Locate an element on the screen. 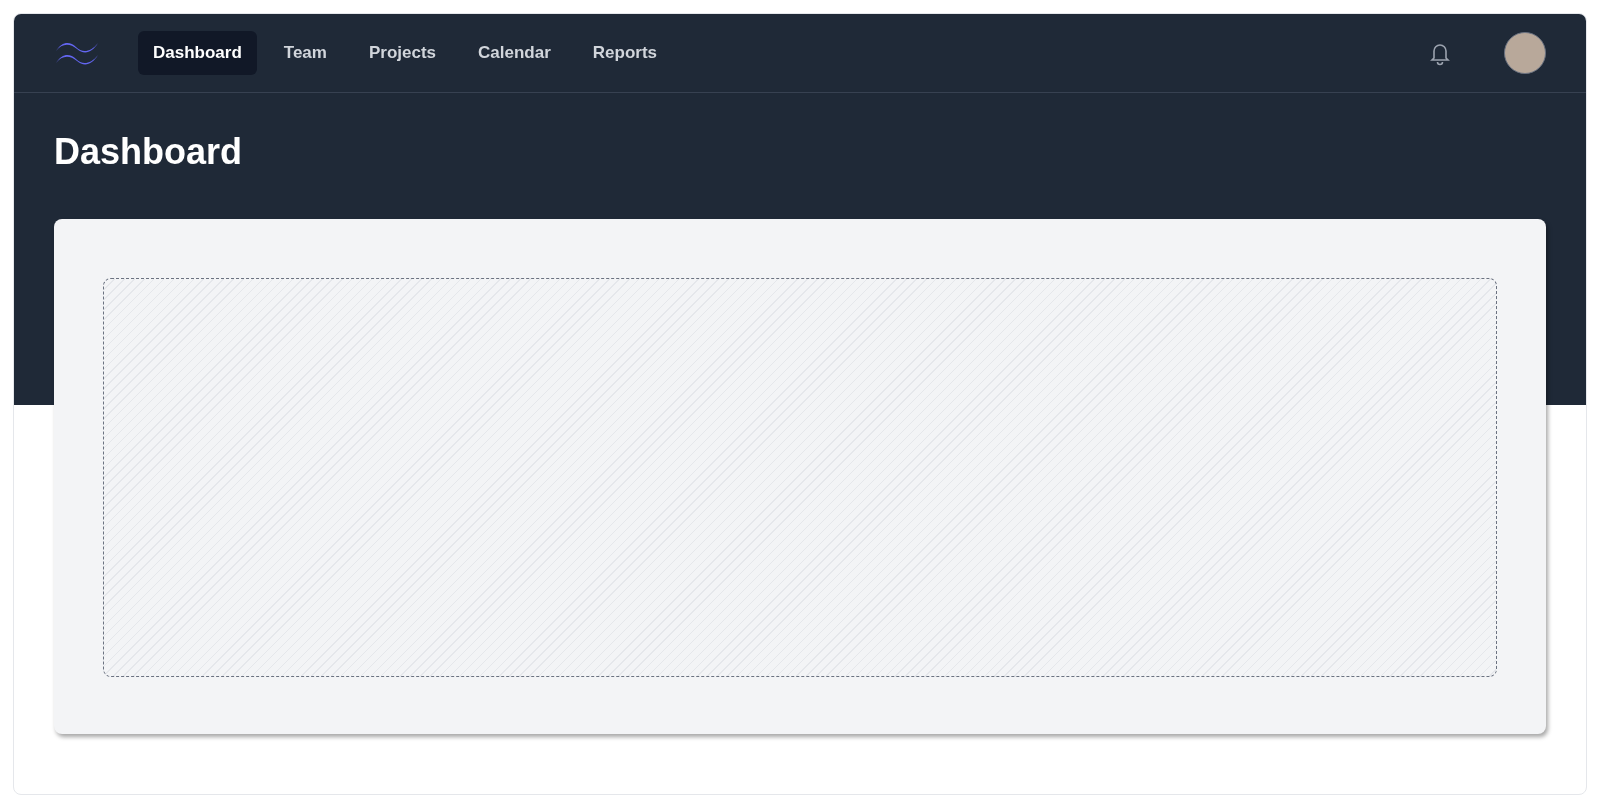 This screenshot has height=804, width=1602. nav-tab: Calendar is located at coordinates (514, 53).